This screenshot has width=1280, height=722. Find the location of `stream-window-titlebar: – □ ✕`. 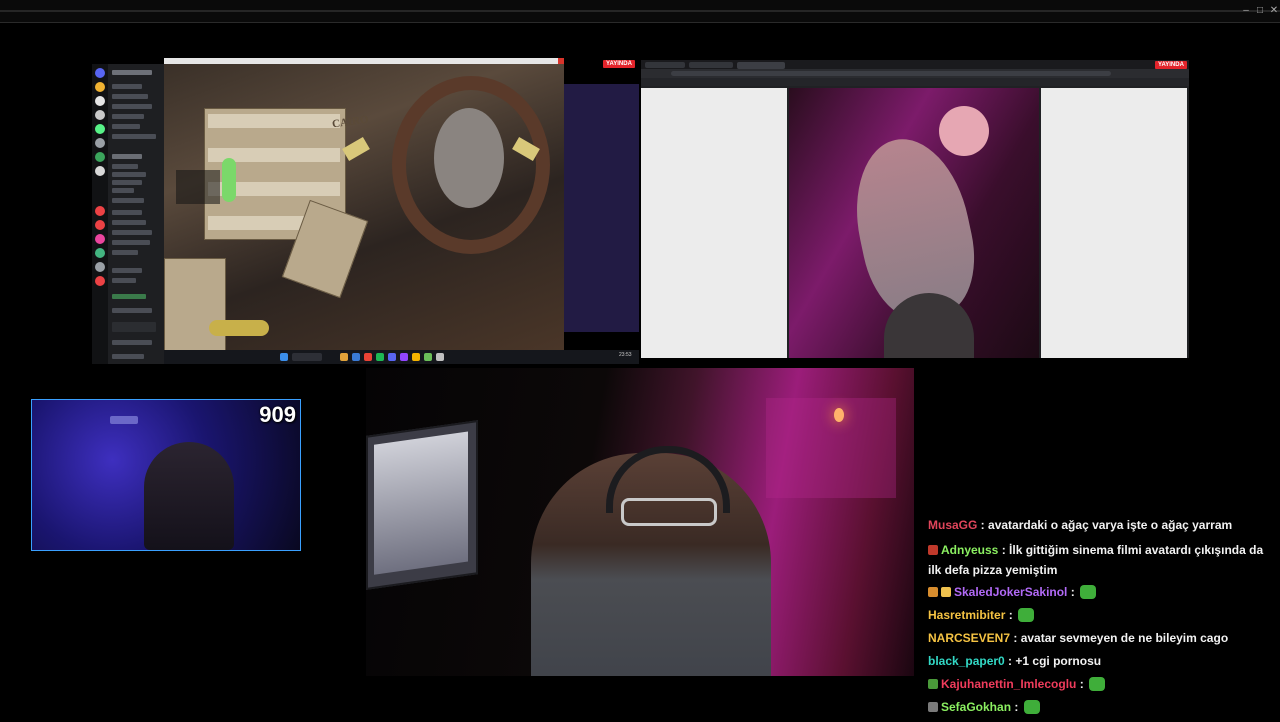

stream-window-titlebar: – □ ✕ is located at coordinates (640, 11).